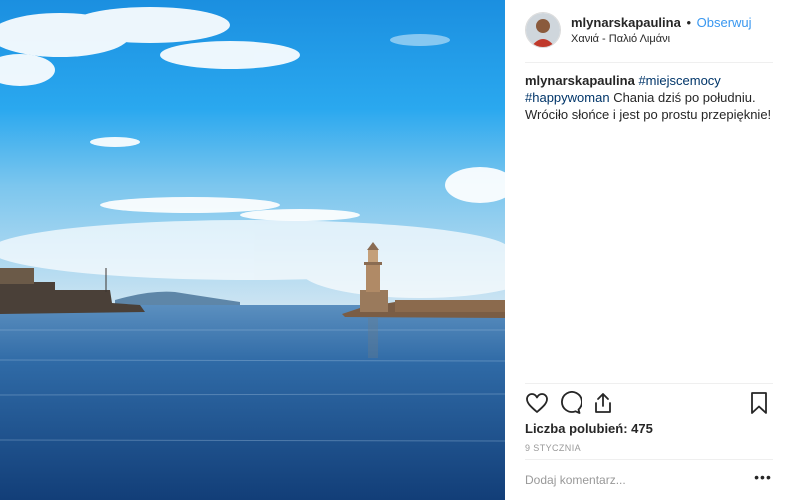 The width and height of the screenshot is (786, 501). Describe the element at coordinates (567, 97) in the screenshot. I see `hashtag-link: #happywoman` at that location.